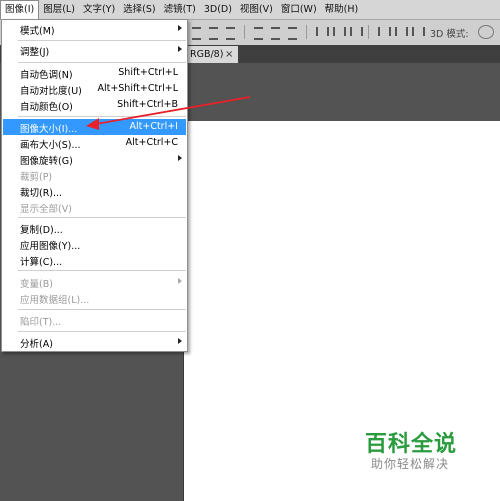 The height and width of the screenshot is (501, 500). Describe the element at coordinates (94, 73) in the screenshot. I see `menu-item-auto-tone: 自动色调(N) Shift+Ctrl+L` at that location.